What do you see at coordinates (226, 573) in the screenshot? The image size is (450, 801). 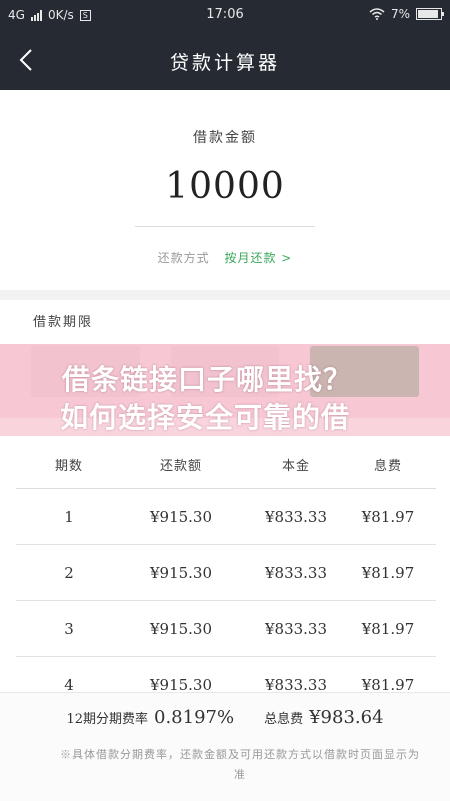 I see `table-row: 2 ¥915.30 ¥833.33 ¥81.97` at bounding box center [226, 573].